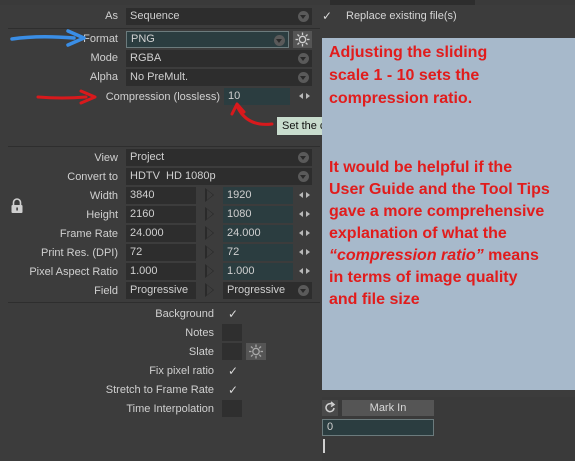 The height and width of the screenshot is (461, 575). I want to click on mode-select: RGBA, so click(219, 58).